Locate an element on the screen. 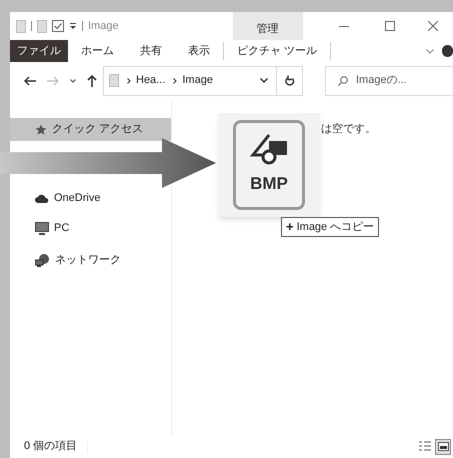 The width and height of the screenshot is (453, 458). back-arrow-icon is located at coordinates (30, 81).